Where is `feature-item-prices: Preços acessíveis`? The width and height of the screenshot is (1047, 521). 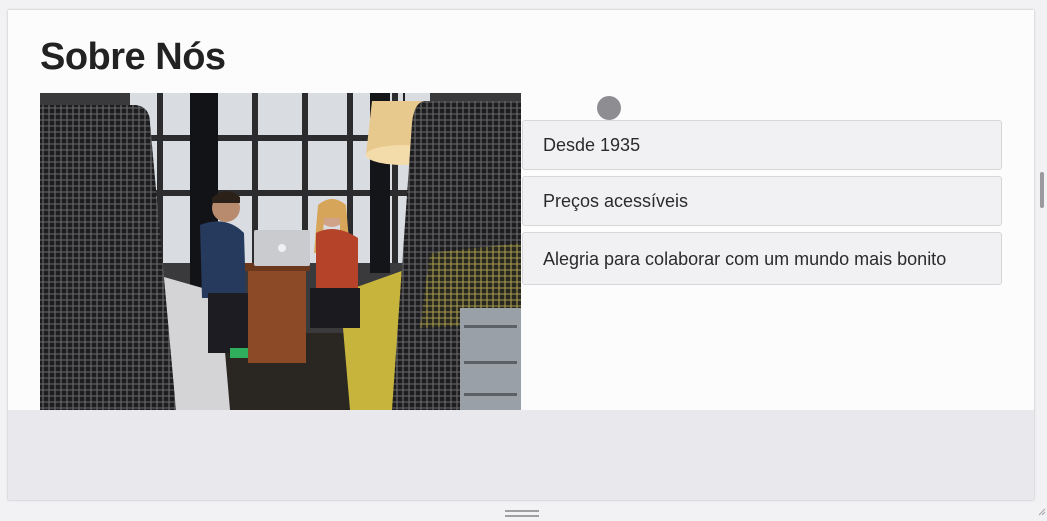
feature-item-prices: Preços acessíveis is located at coordinates (762, 201).